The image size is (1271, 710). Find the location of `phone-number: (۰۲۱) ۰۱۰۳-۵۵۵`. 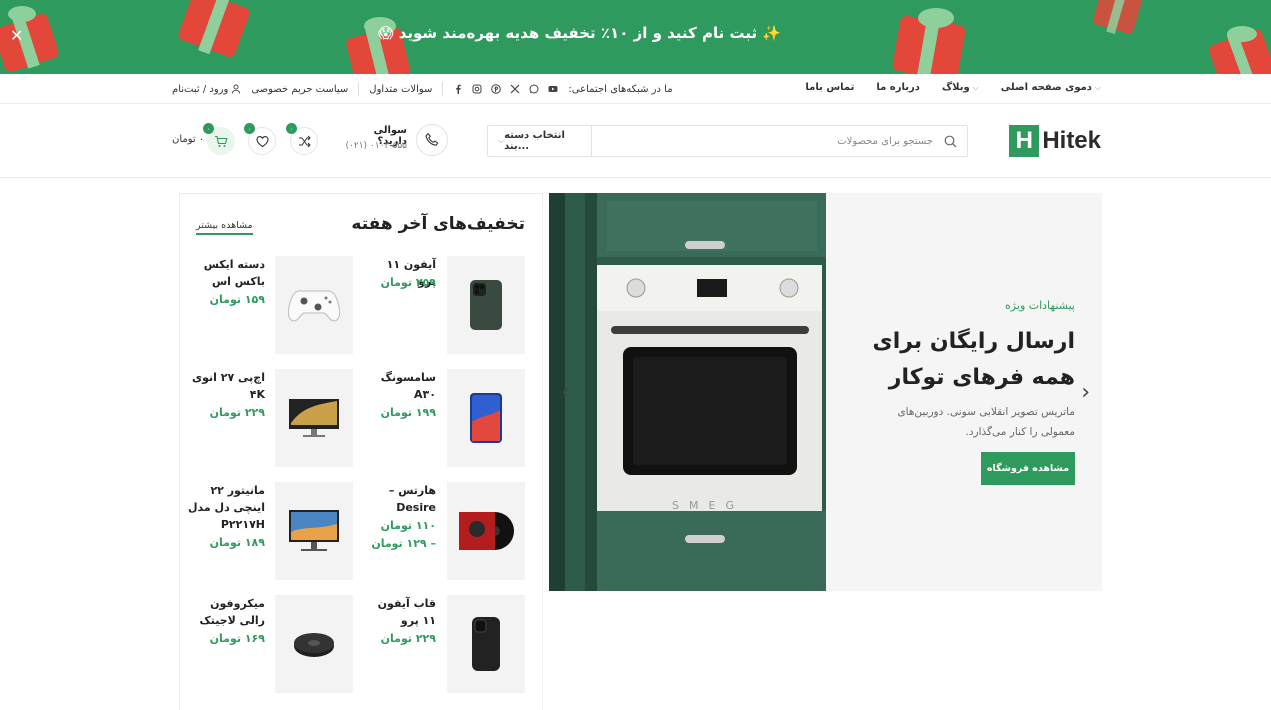

phone-number: (۰۲۱) ۰۱۰۳-۵۵۵ is located at coordinates (376, 146).